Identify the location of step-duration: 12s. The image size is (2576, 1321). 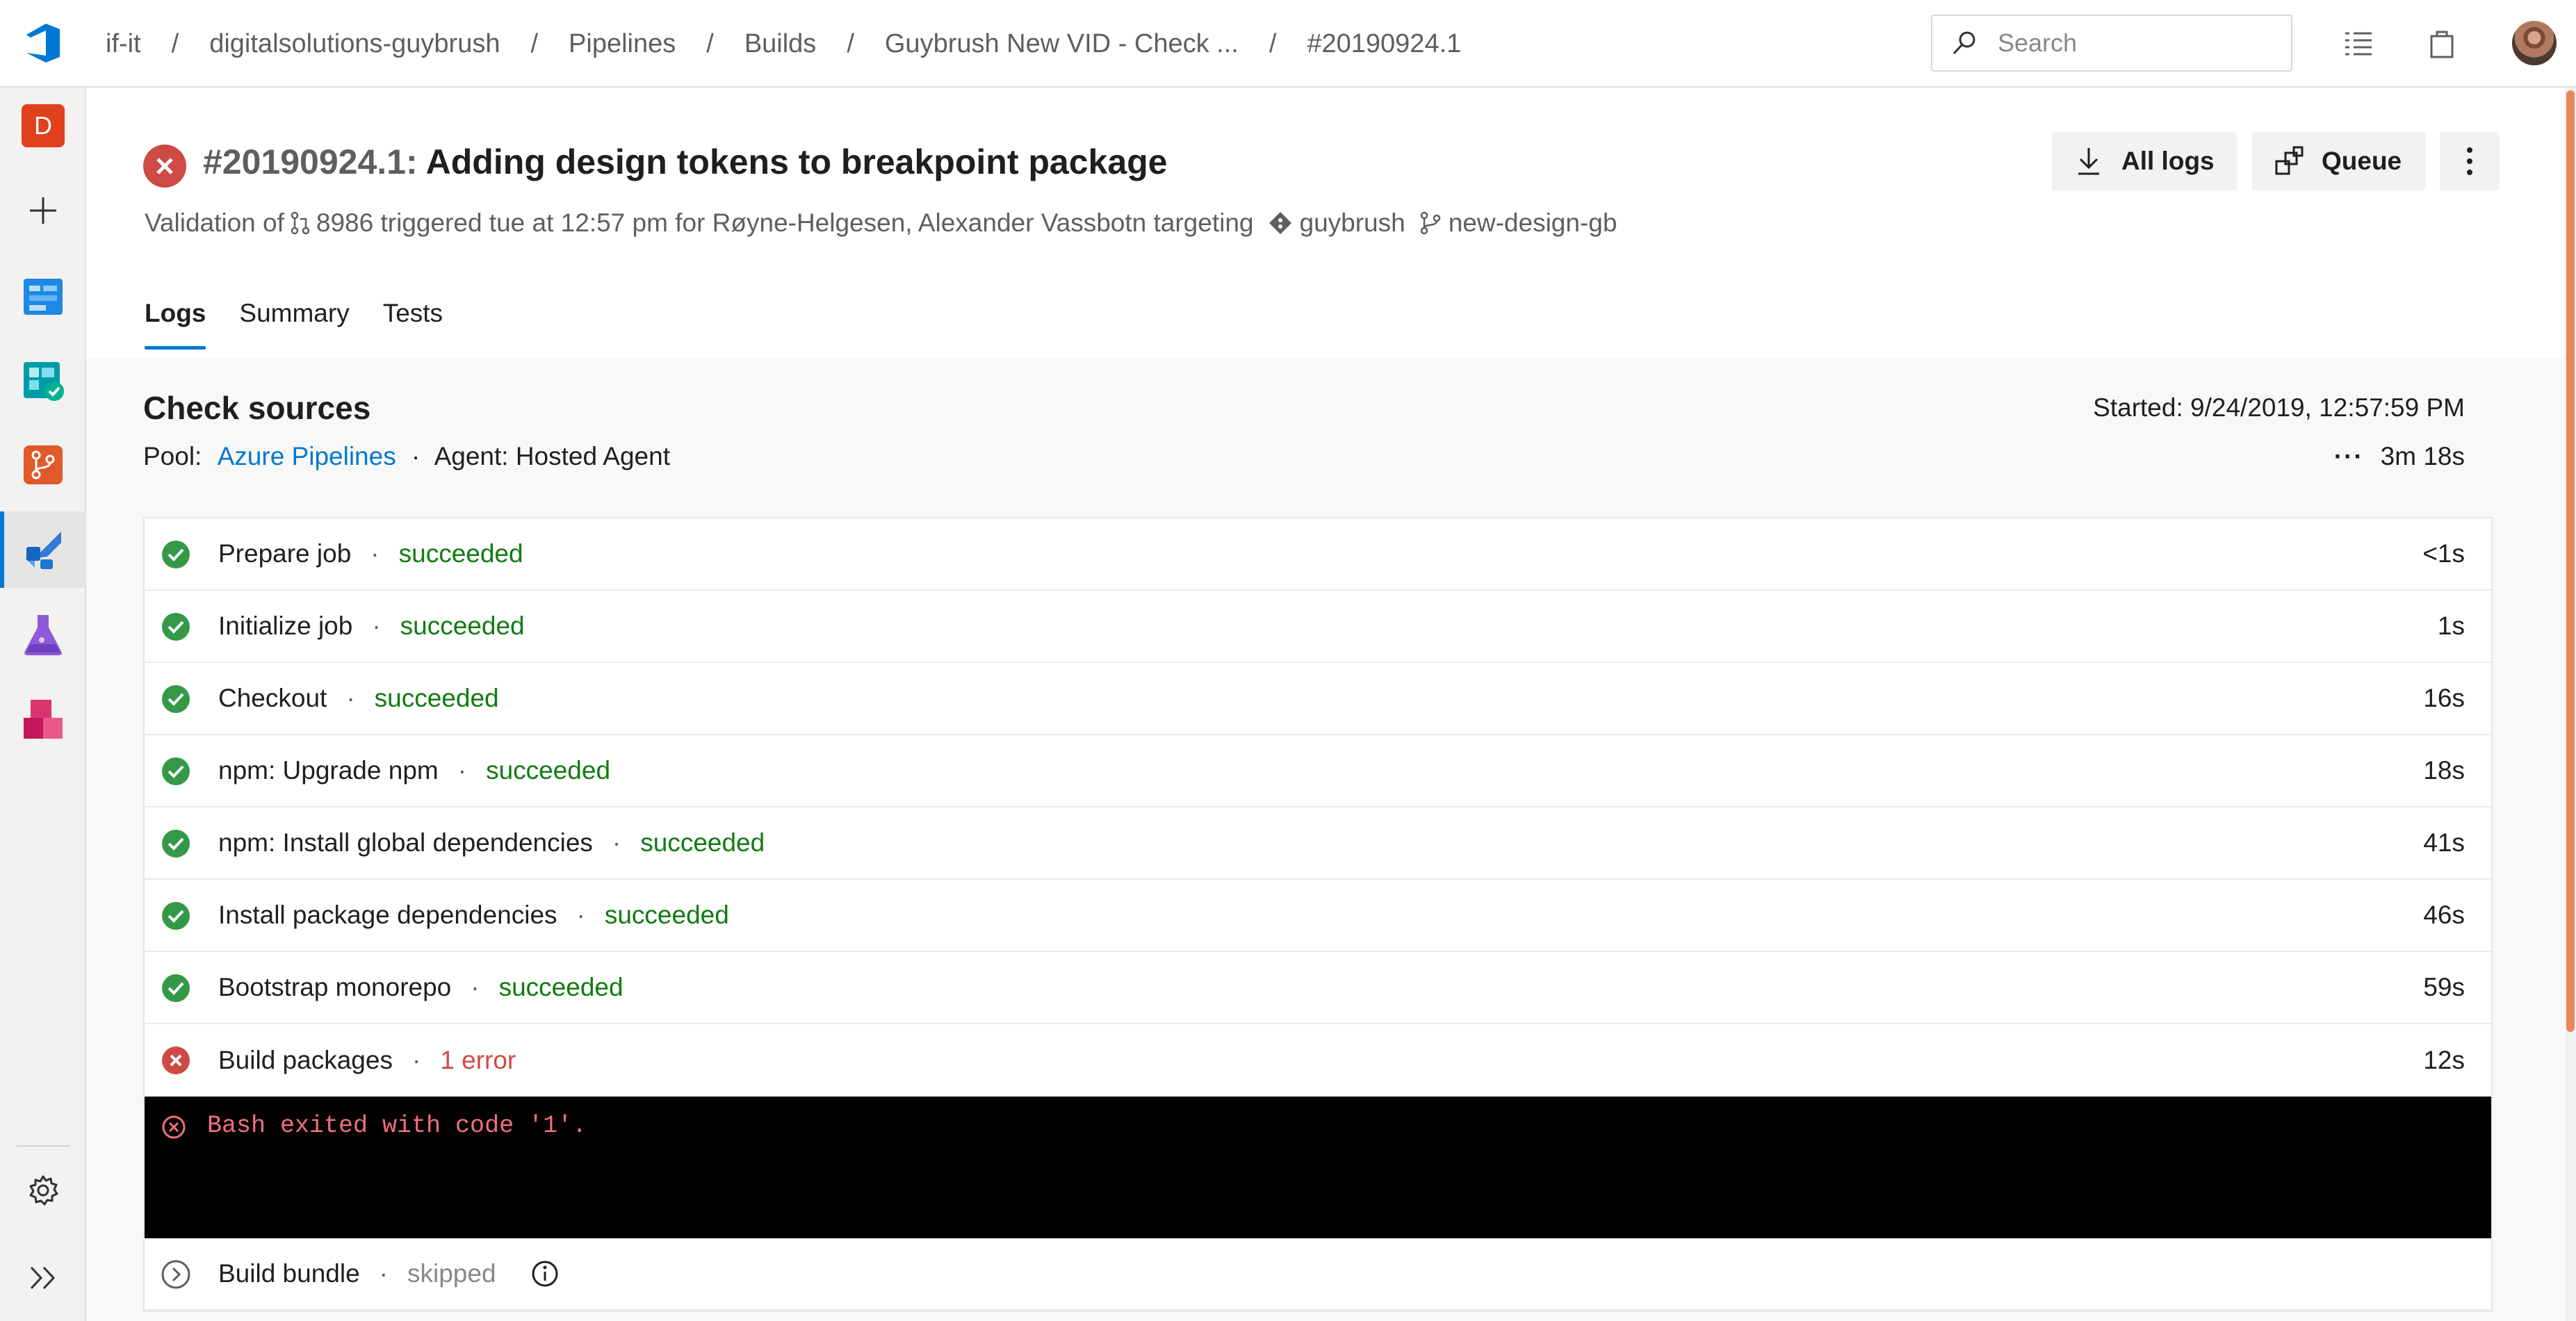
(2444, 1060).